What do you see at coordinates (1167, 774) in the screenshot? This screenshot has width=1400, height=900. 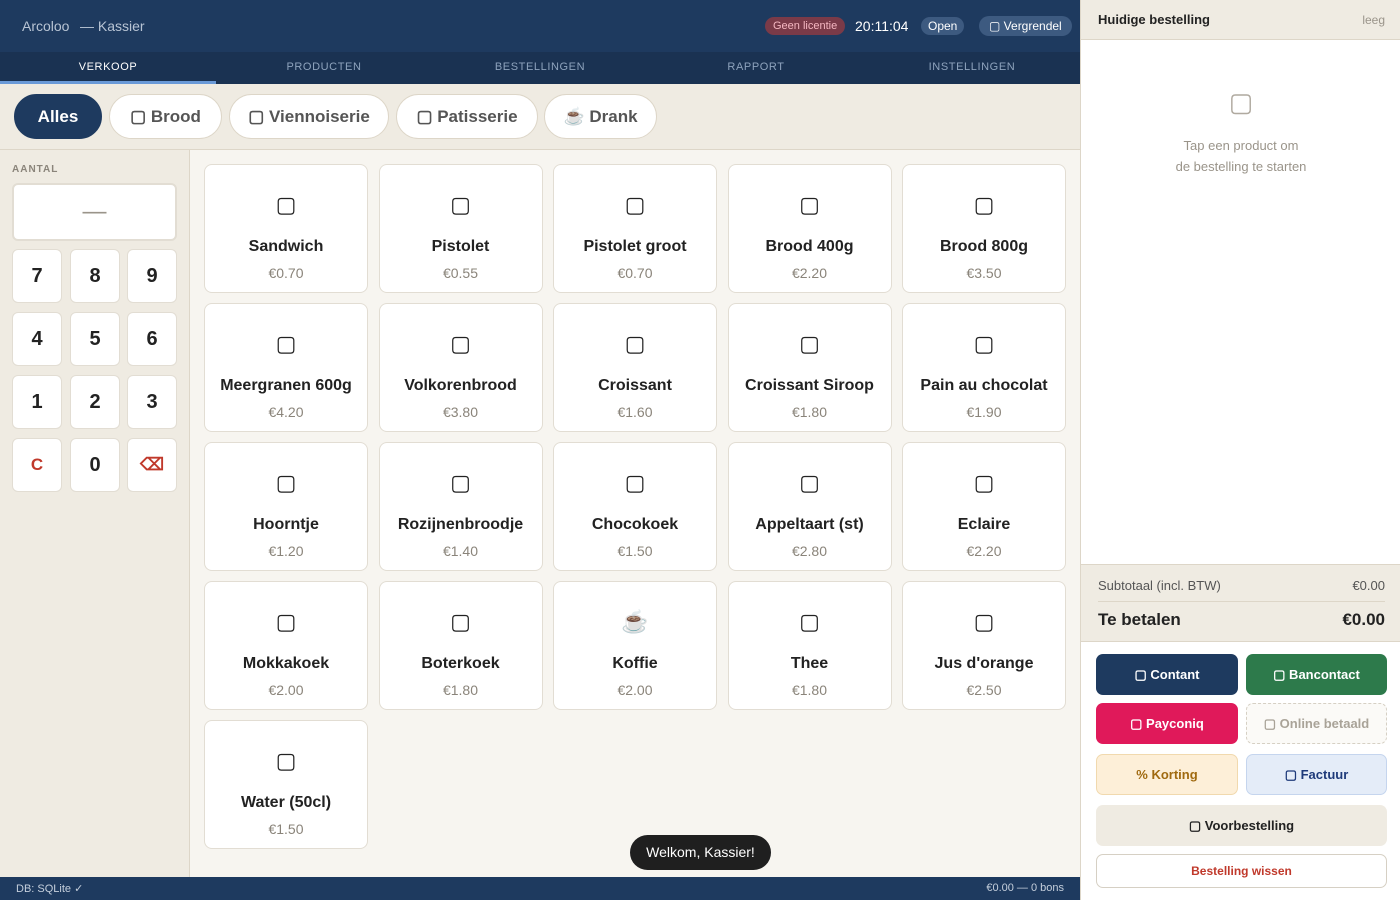 I see `discount-button: % Korting` at bounding box center [1167, 774].